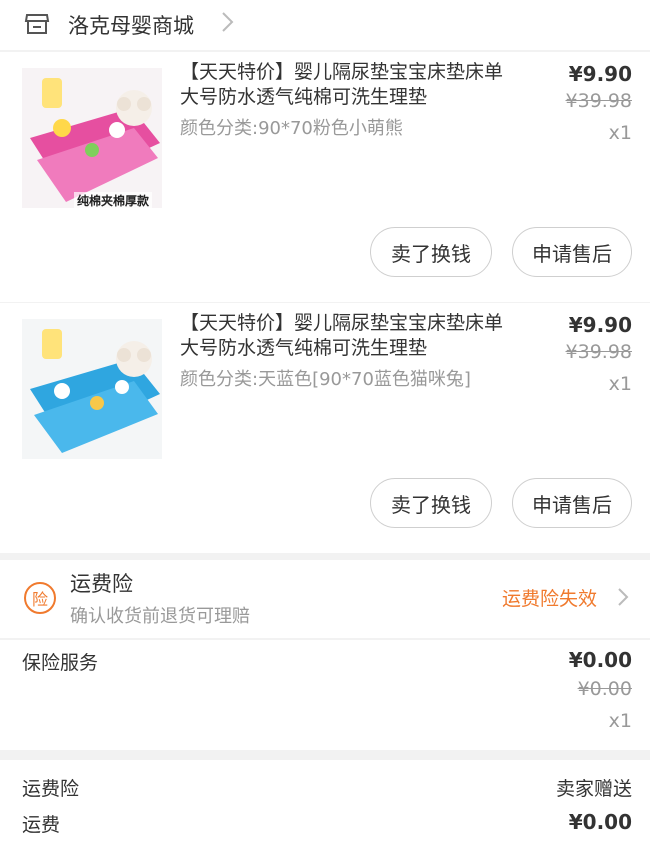  I want to click on store-icon, so click(37, 24).